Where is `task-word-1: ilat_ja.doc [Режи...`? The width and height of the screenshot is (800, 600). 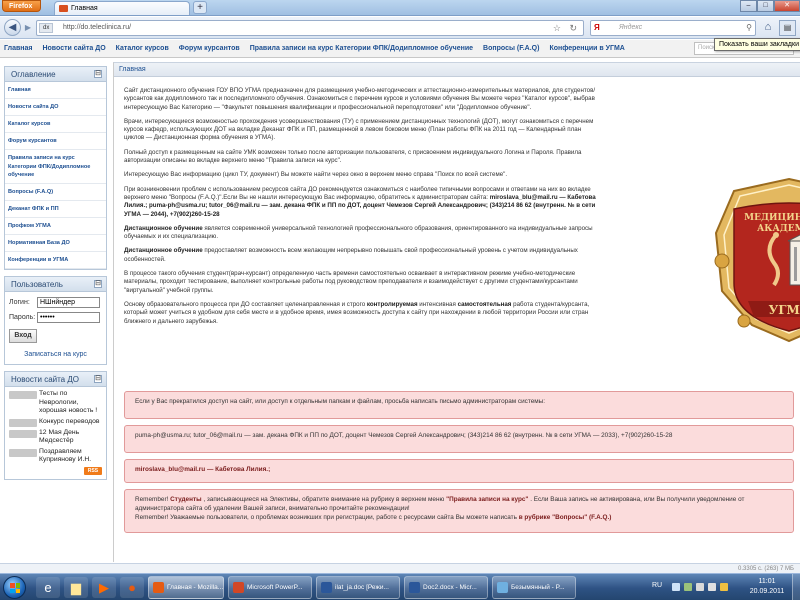 task-word-1: ilat_ja.doc [Режи... is located at coordinates (358, 587).